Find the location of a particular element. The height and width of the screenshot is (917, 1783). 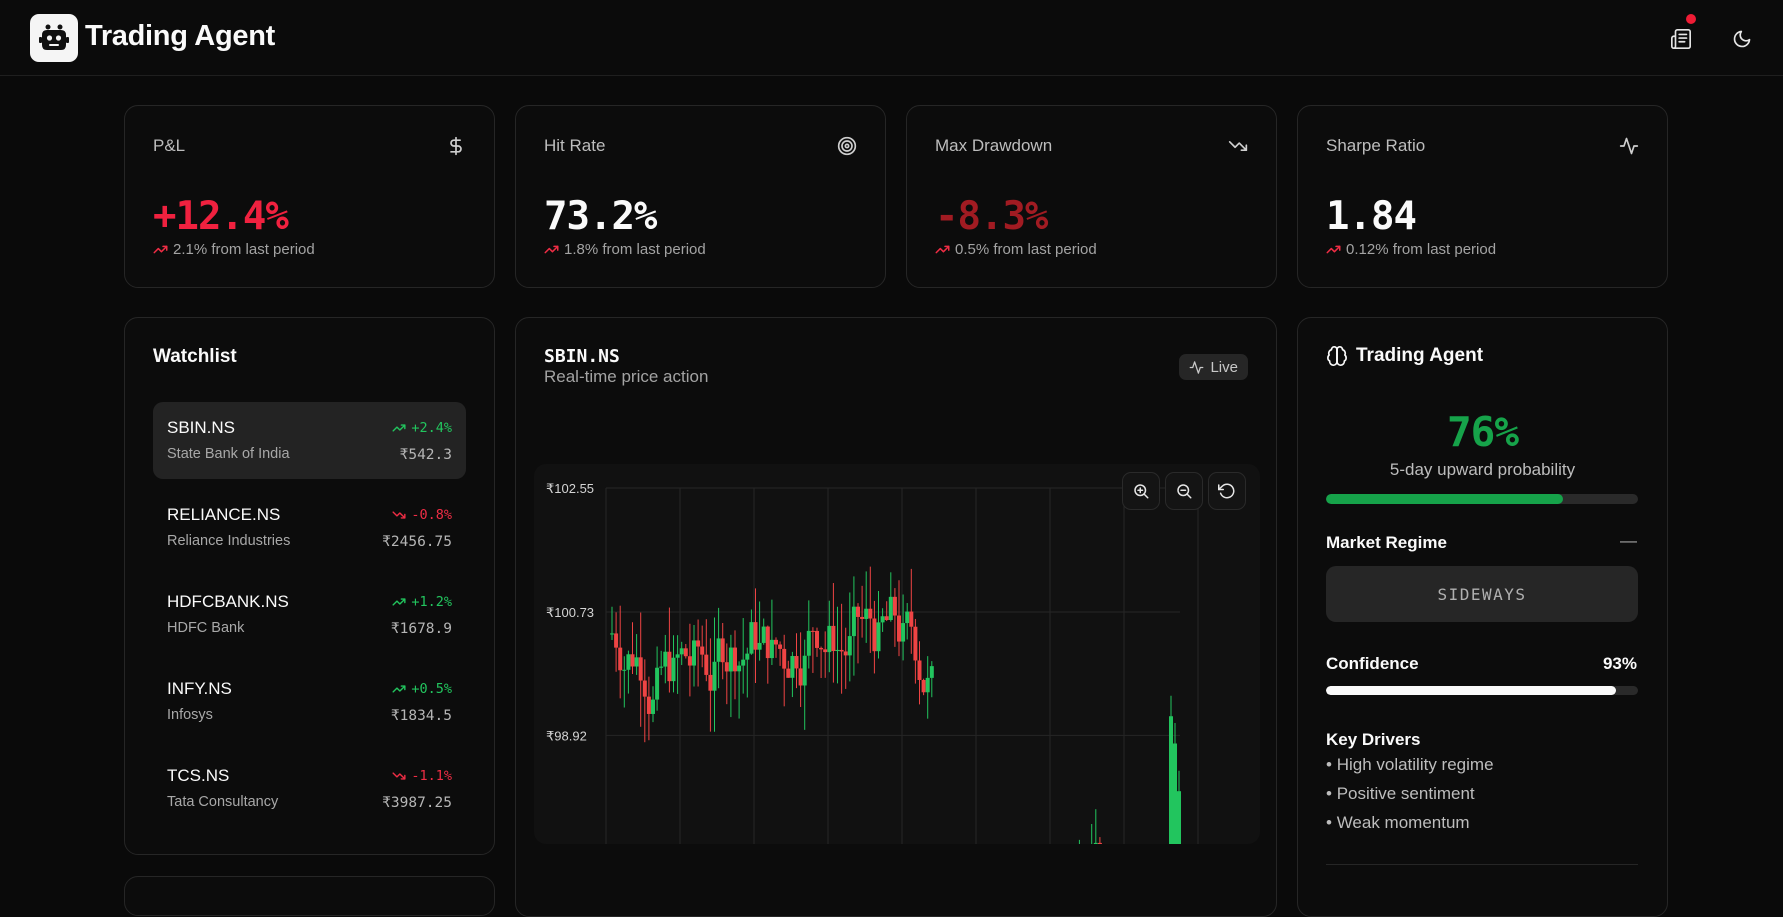

kpi-change: 0.12% from last period is located at coordinates (1411, 249).